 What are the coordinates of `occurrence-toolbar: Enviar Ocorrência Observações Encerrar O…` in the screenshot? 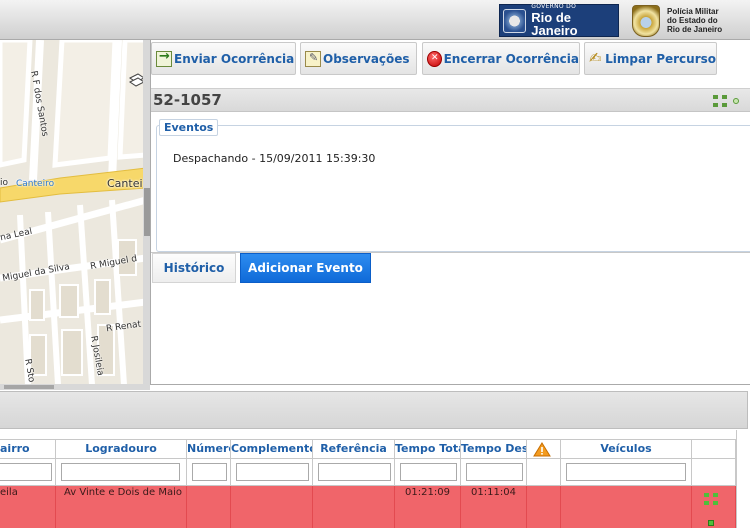 It's located at (450, 64).